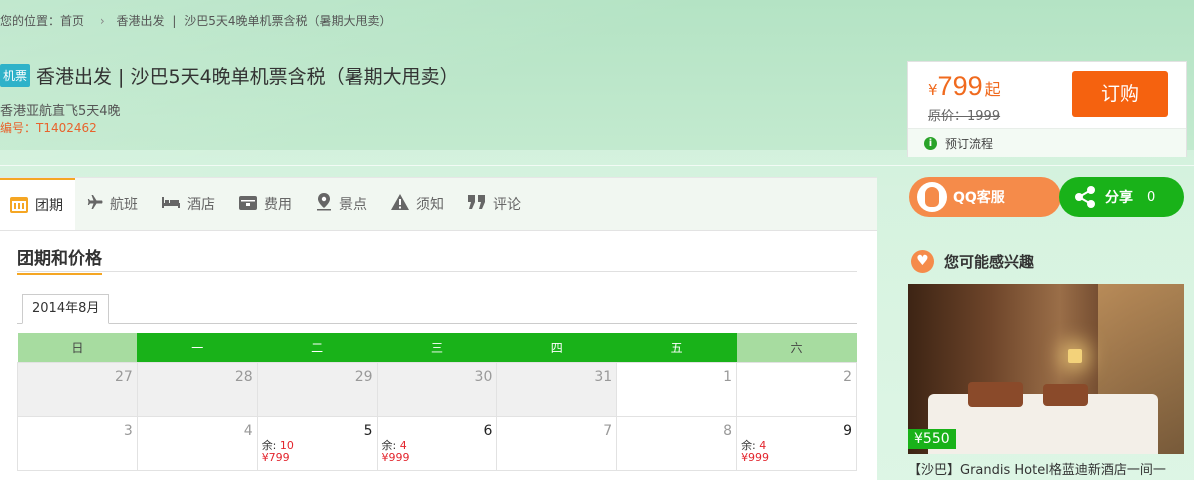  I want to click on section-divider, so click(437, 271).